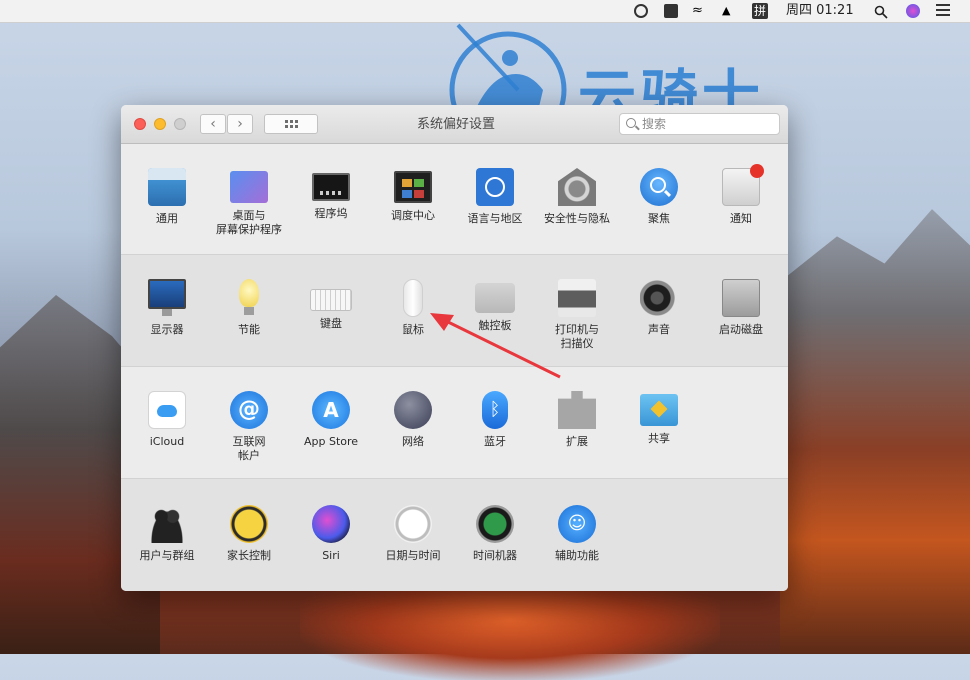 This screenshot has height=680, width=970. I want to click on pane-accessibility: 辅助功能, so click(577, 534).